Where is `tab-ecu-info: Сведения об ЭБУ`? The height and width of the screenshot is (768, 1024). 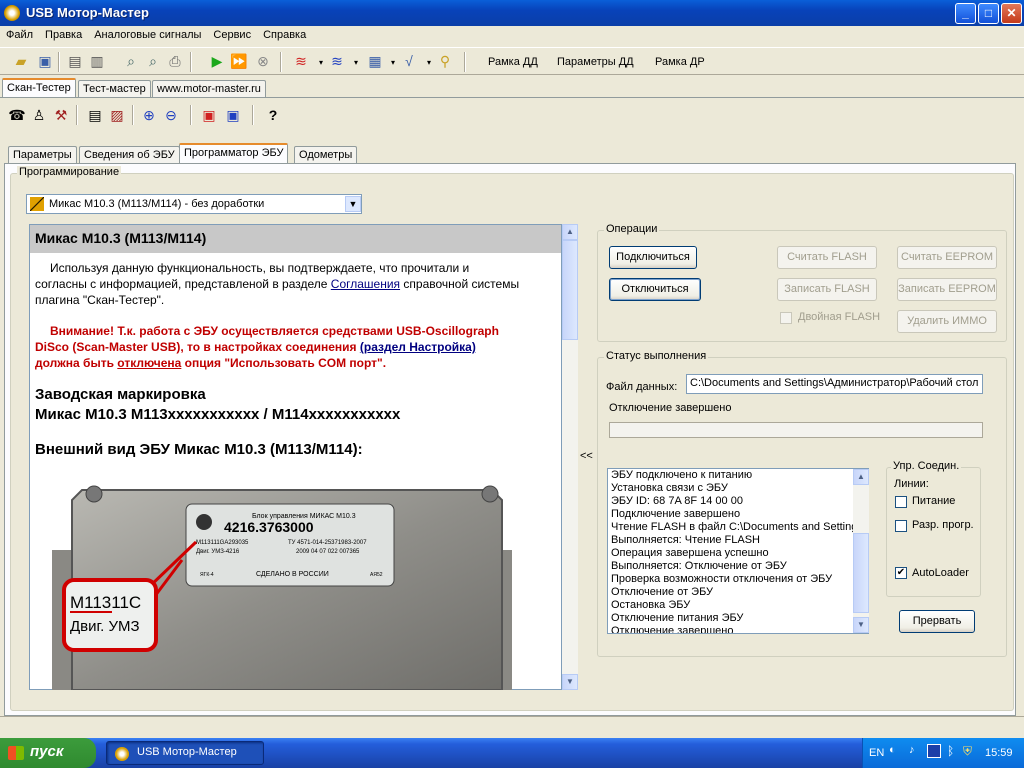 tab-ecu-info: Сведения об ЭБУ is located at coordinates (129, 155).